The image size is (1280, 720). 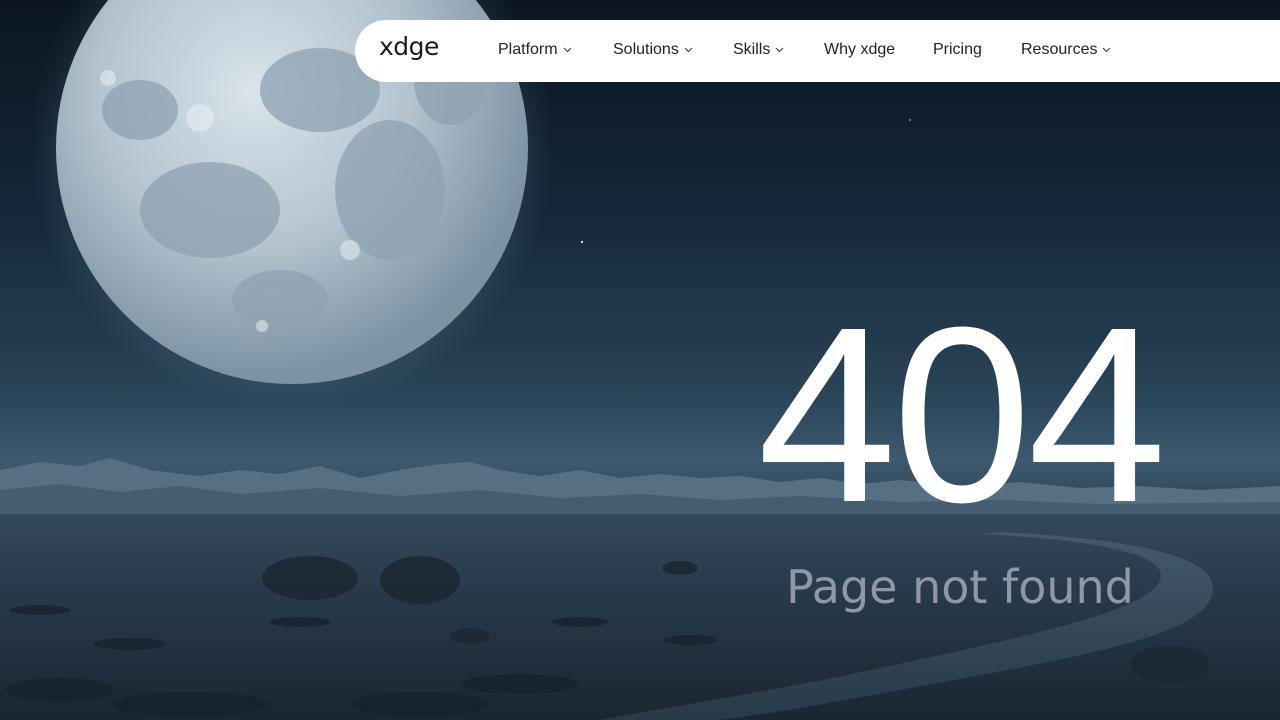 What do you see at coordinates (409, 46) in the screenshot?
I see `xdge-logo: xdge` at bounding box center [409, 46].